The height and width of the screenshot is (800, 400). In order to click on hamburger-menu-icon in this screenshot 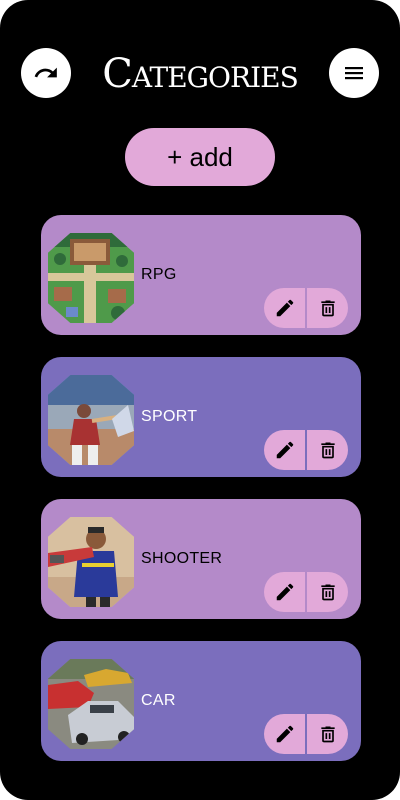, I will do `click(354, 73)`.